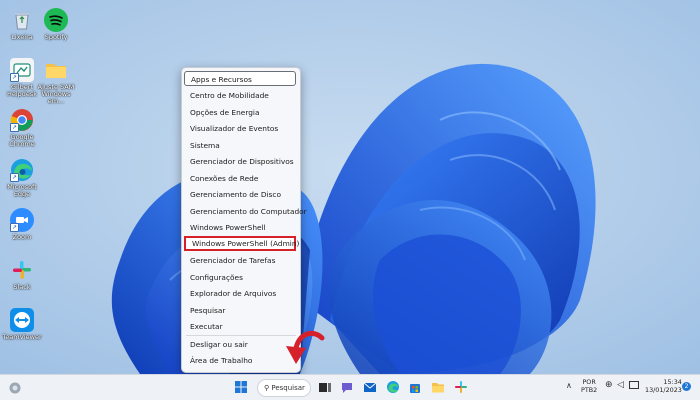  I want to click on desktop-icon-edge: ↗ Microsoft Edge, so click(22, 178).